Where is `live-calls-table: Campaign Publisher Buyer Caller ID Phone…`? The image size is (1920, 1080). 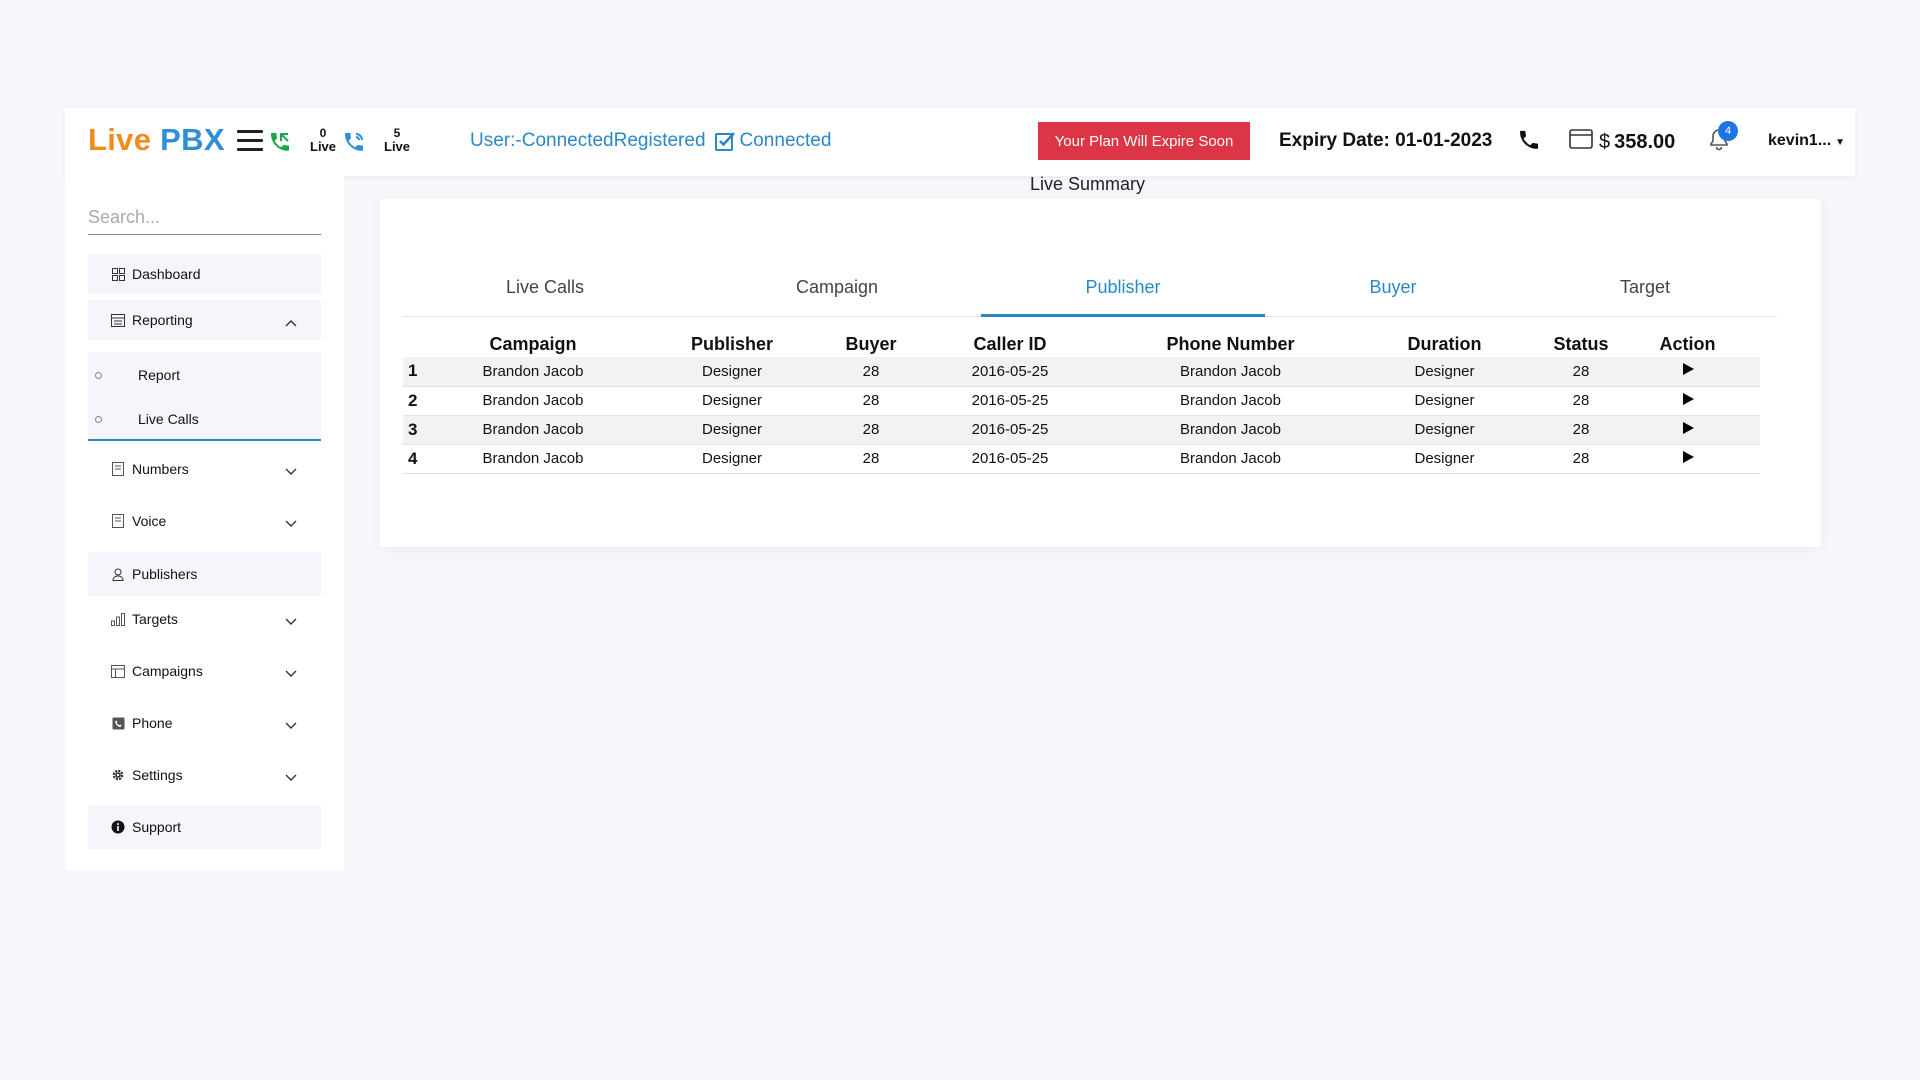 live-calls-table: Campaign Publisher Buyer Caller ID Phone… is located at coordinates (1081, 399).